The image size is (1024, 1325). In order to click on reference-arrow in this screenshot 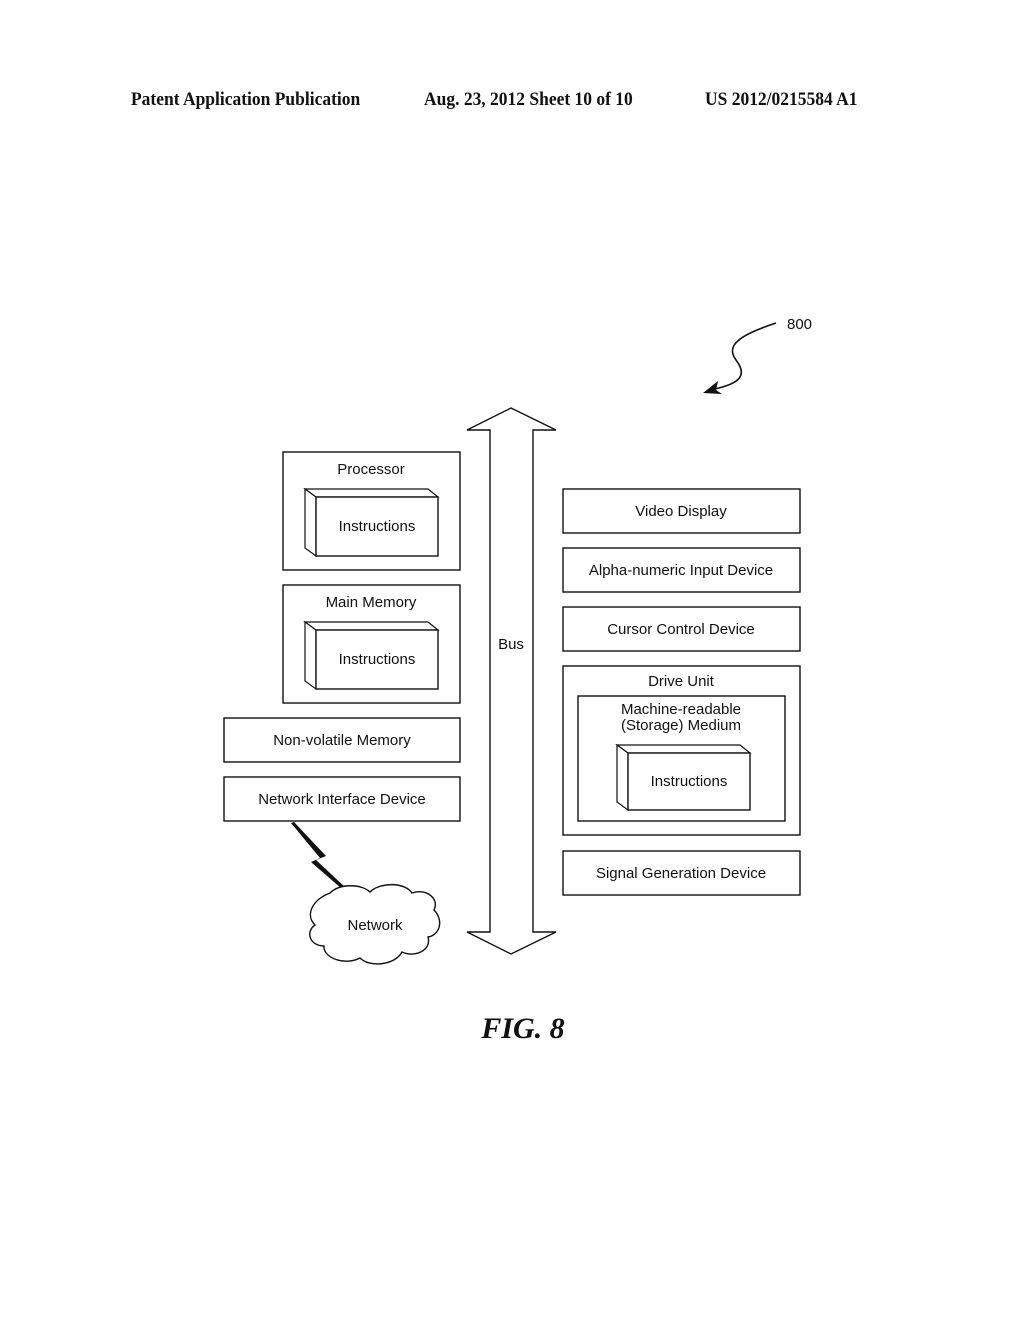, I will do `click(743, 356)`.